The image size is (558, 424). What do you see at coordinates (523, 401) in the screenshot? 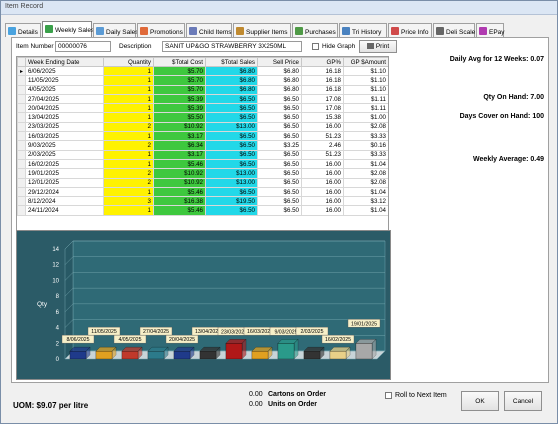
I see `cancel-button: Cancel` at bounding box center [523, 401].